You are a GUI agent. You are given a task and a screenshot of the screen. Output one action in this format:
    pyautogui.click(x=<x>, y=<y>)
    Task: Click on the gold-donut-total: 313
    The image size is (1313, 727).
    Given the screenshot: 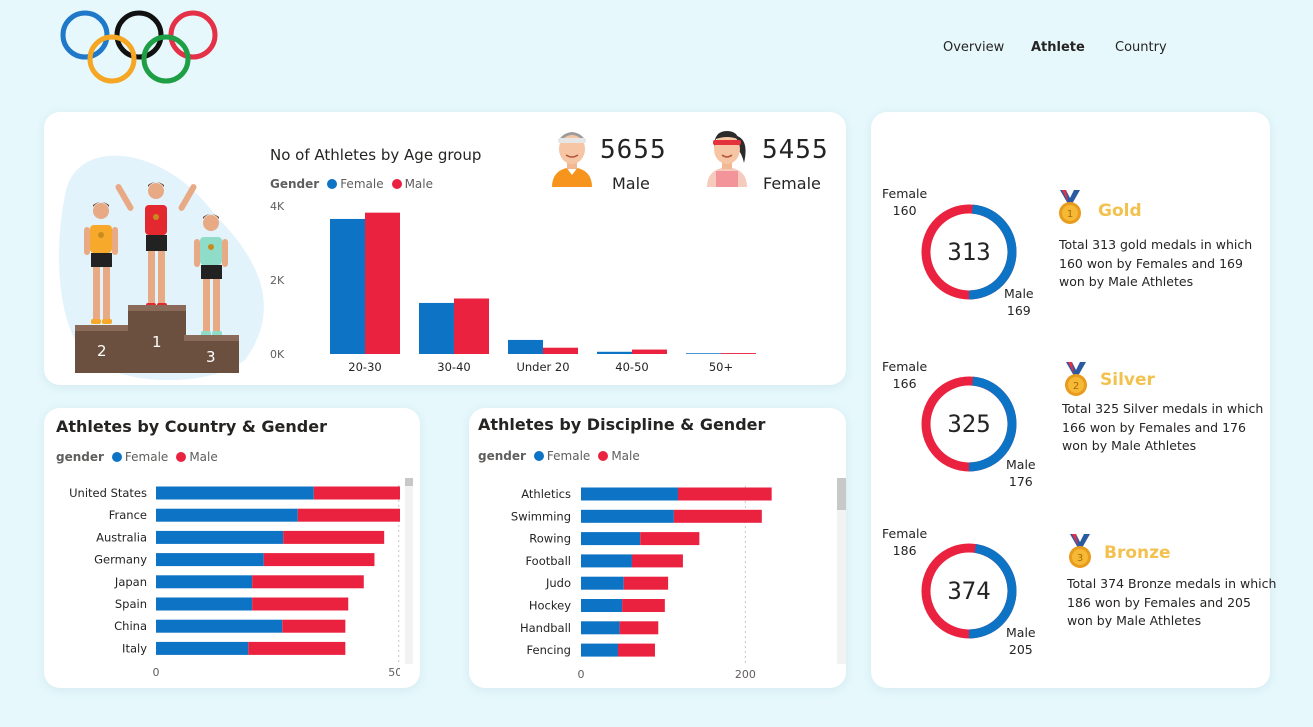 What is the action you would take?
    pyautogui.click(x=969, y=252)
    